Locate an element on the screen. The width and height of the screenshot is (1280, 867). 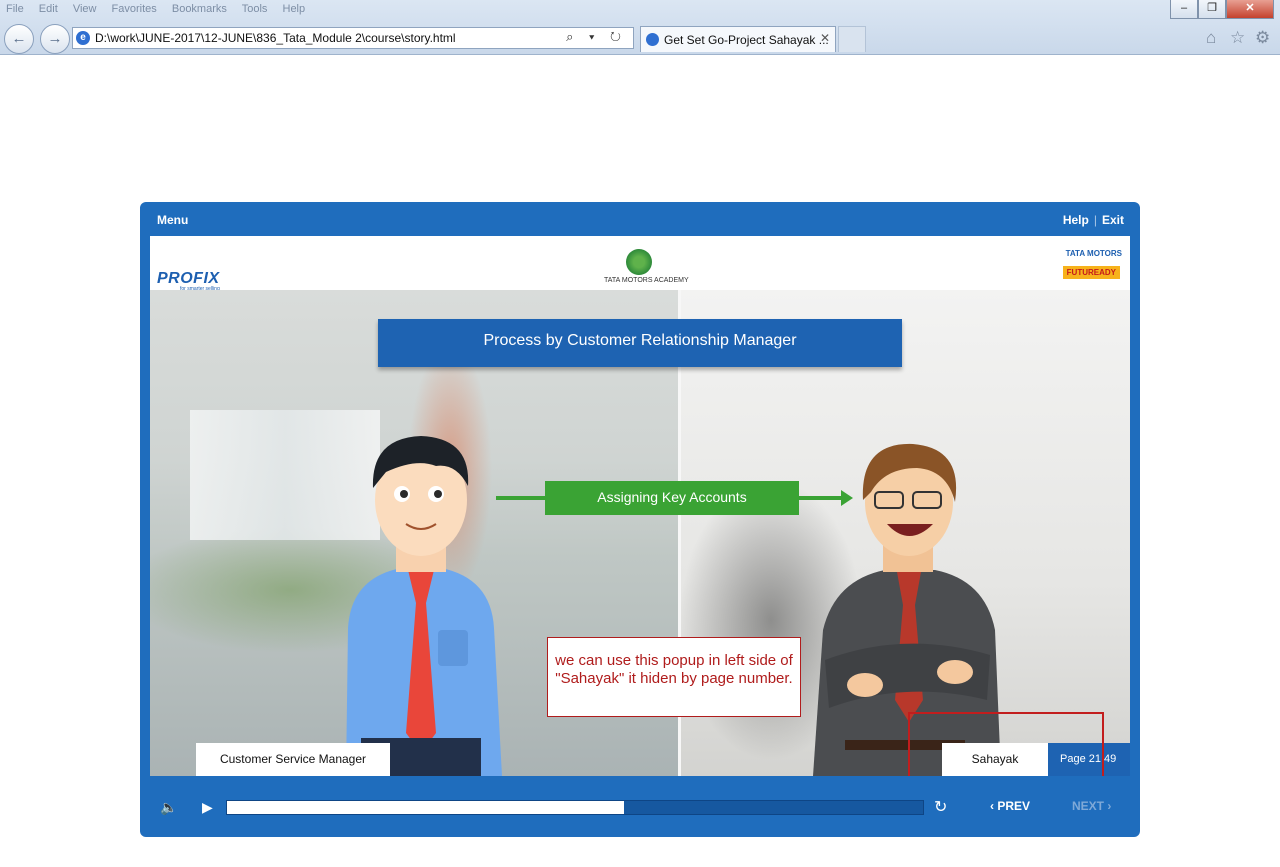
assigning-key-accounts-label: Assigning Key Accounts is located at coordinates (672, 498).